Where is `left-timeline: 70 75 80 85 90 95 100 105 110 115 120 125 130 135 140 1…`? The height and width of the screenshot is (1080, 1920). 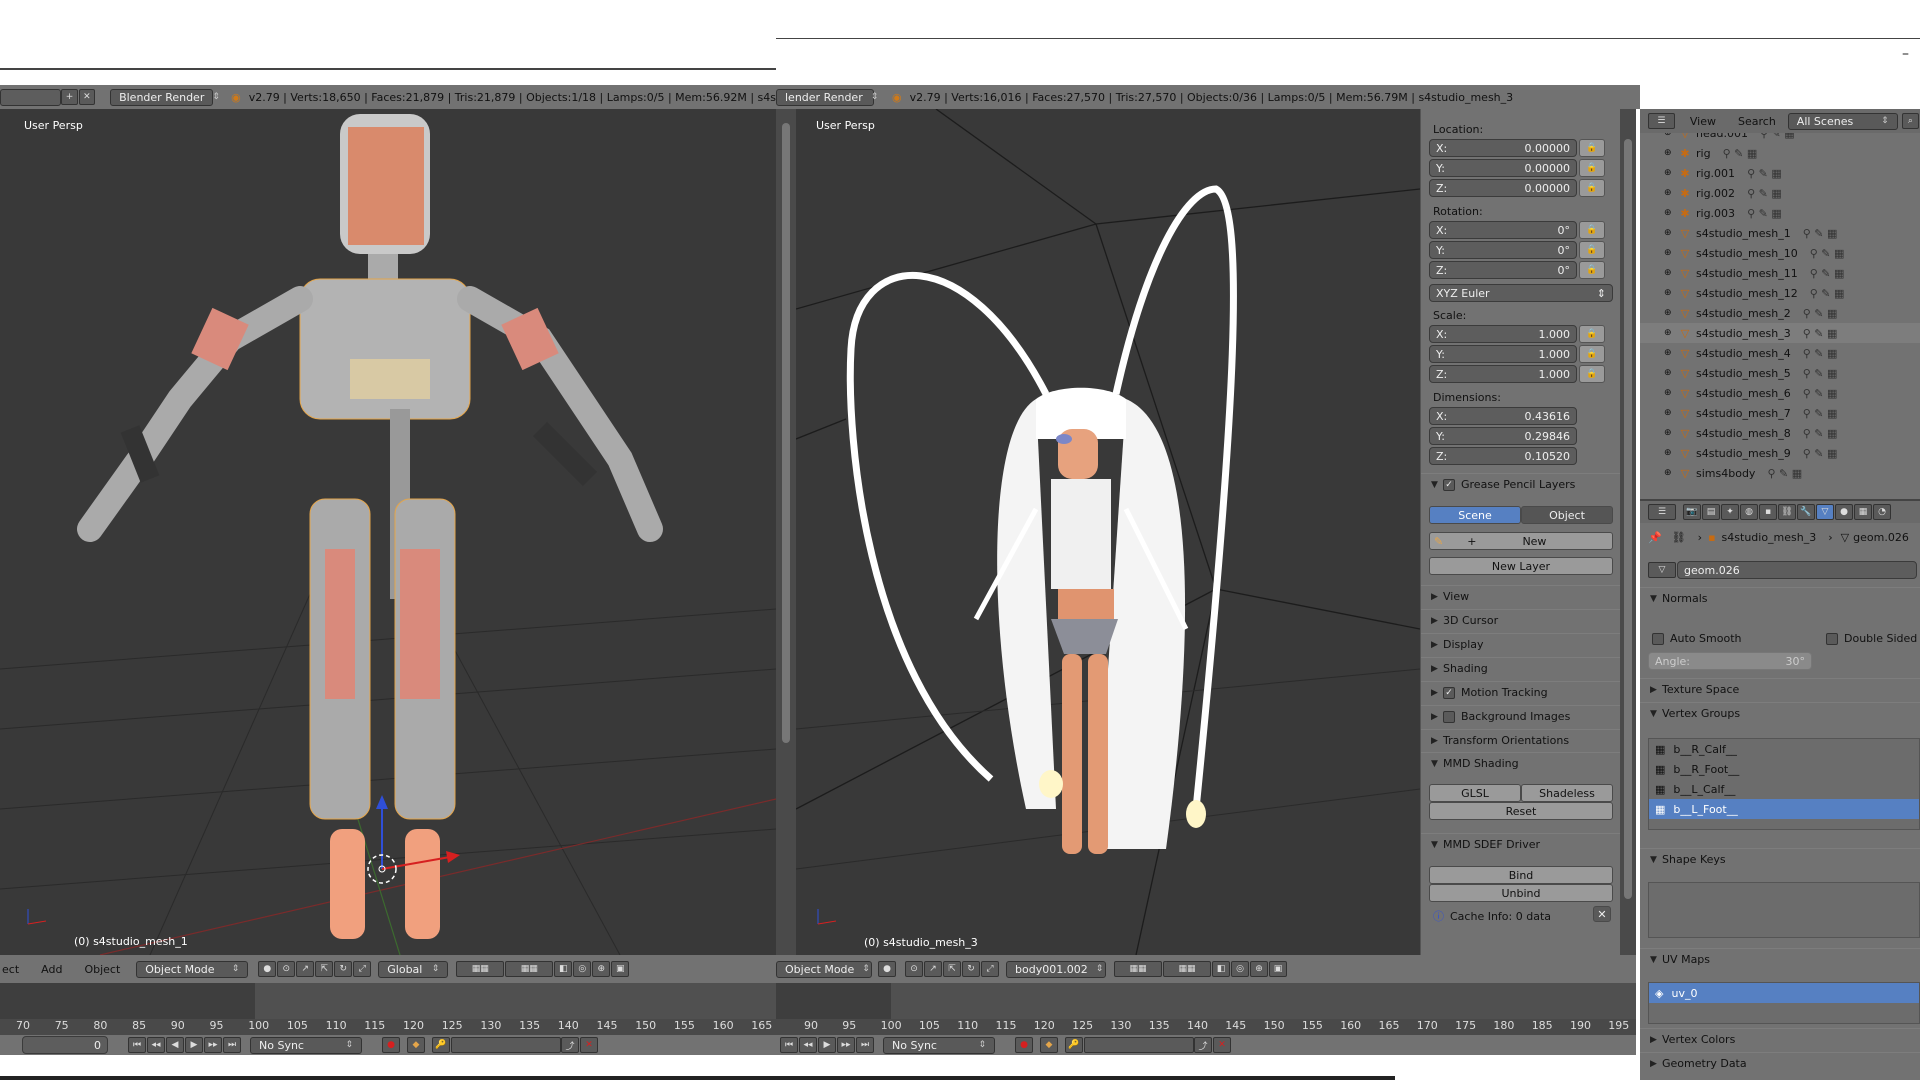 left-timeline: 70 75 80 85 90 95 100 105 110 115 120 125 130 135 140 1… is located at coordinates (388, 1019).